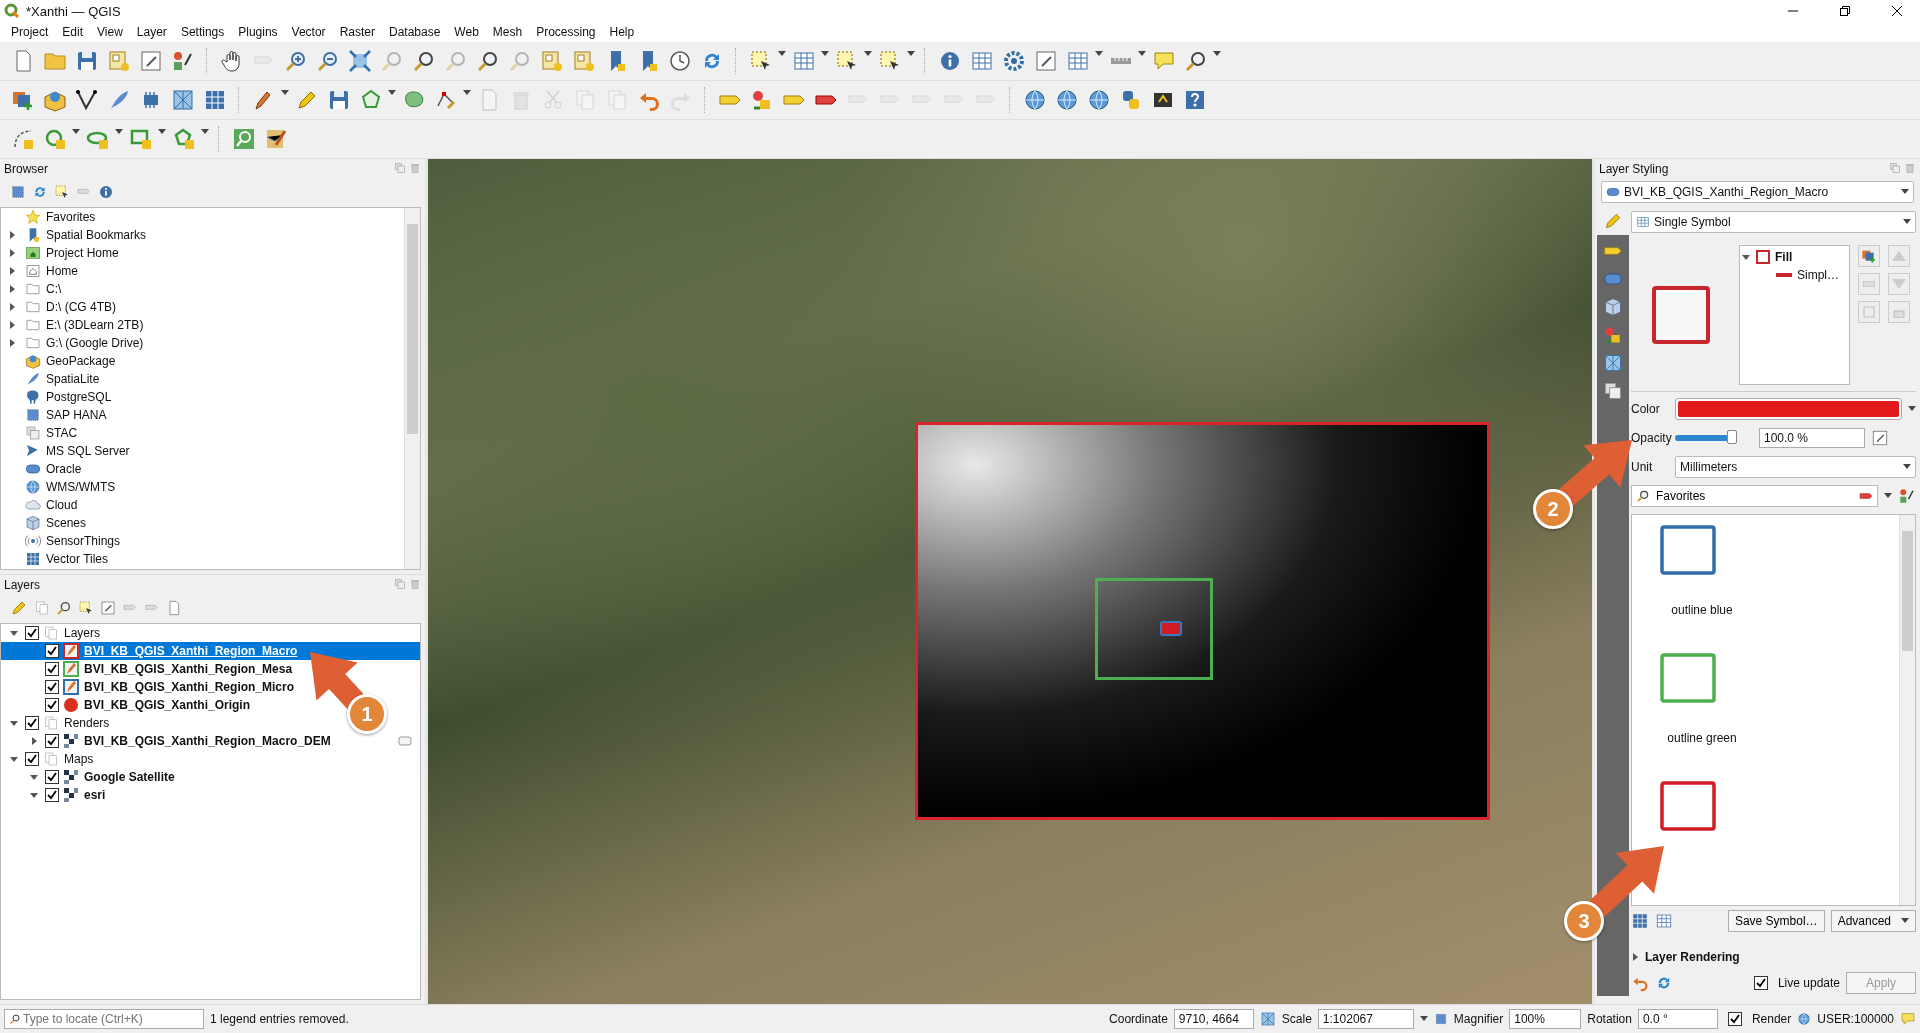 This screenshot has height=1033, width=1920. Describe the element at coordinates (804, 61) in the screenshot. I see `table-icon` at that location.